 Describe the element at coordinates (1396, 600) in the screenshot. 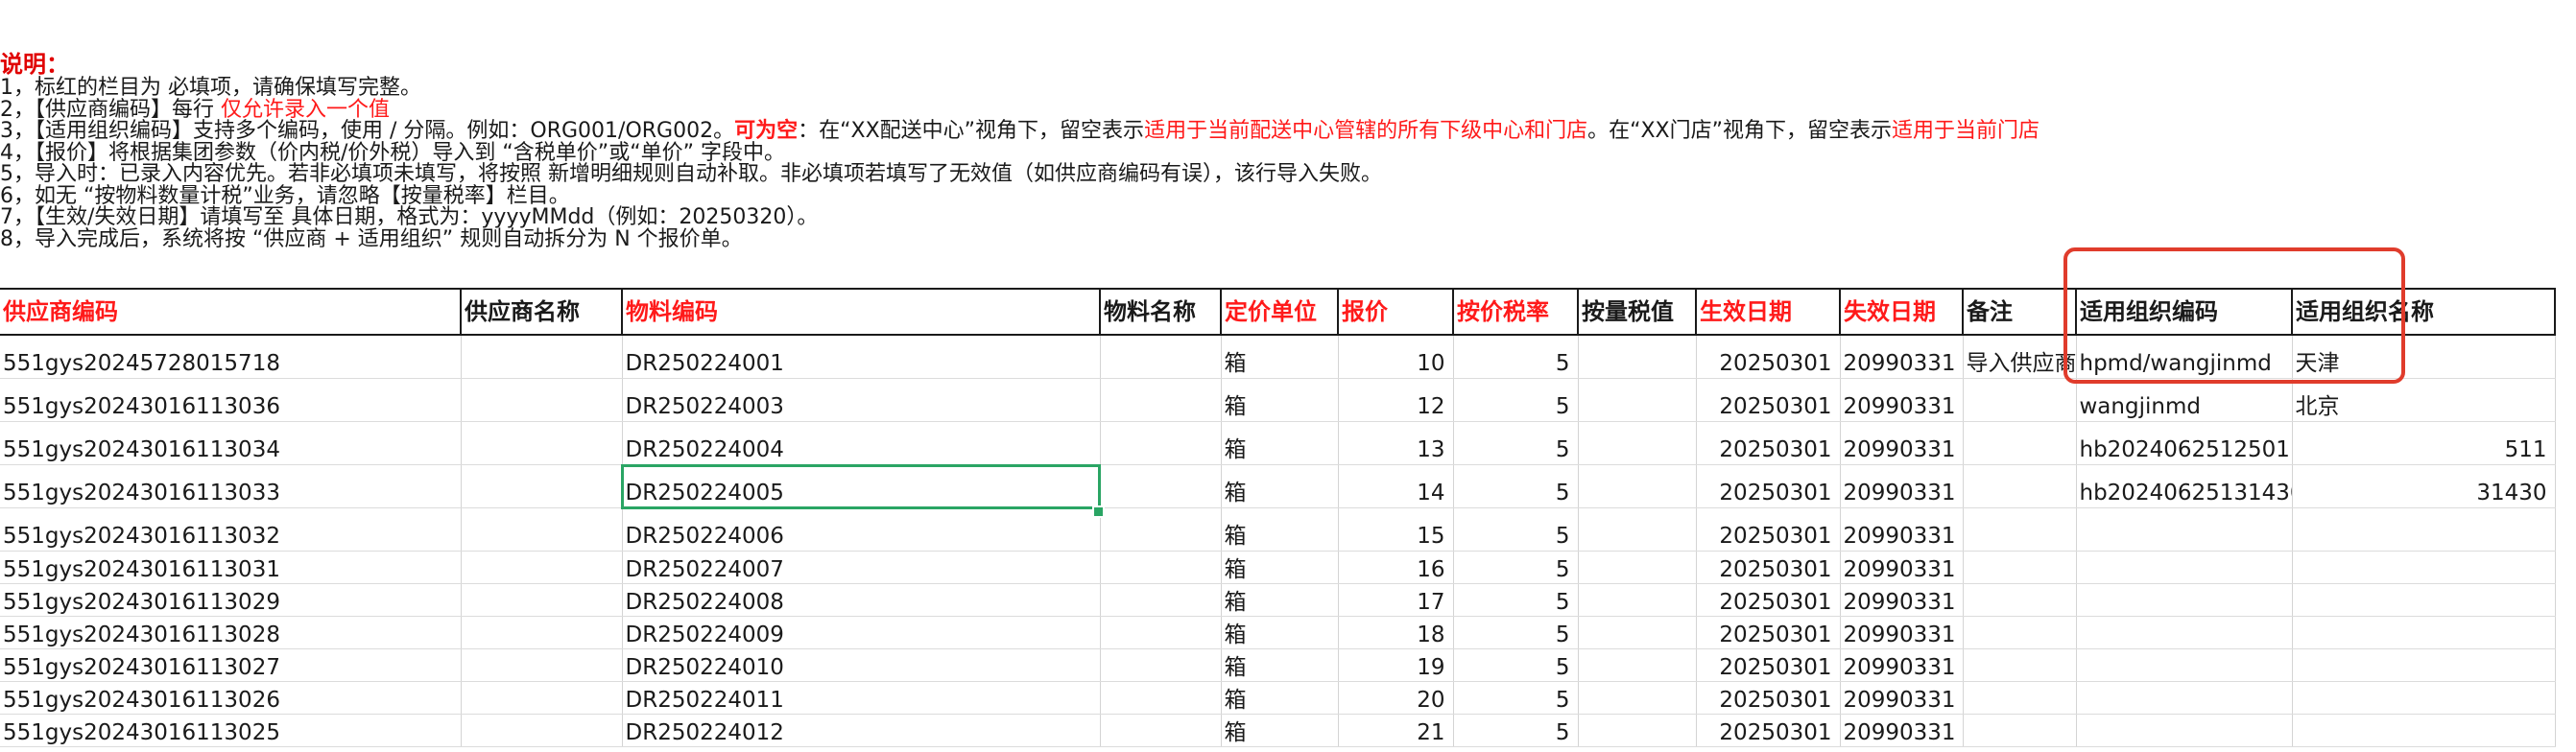

I see `cell-quote: 17` at that location.